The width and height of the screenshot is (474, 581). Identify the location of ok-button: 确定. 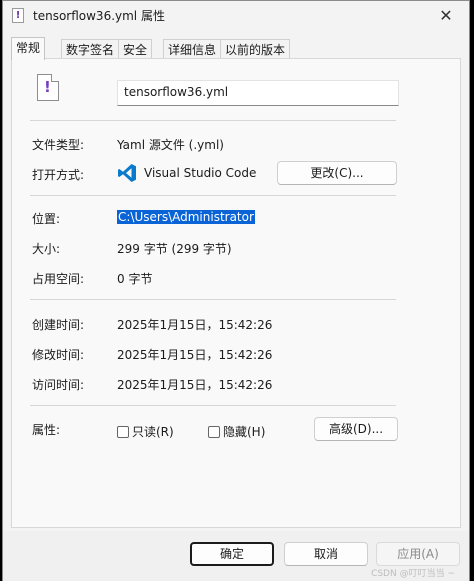
(232, 554).